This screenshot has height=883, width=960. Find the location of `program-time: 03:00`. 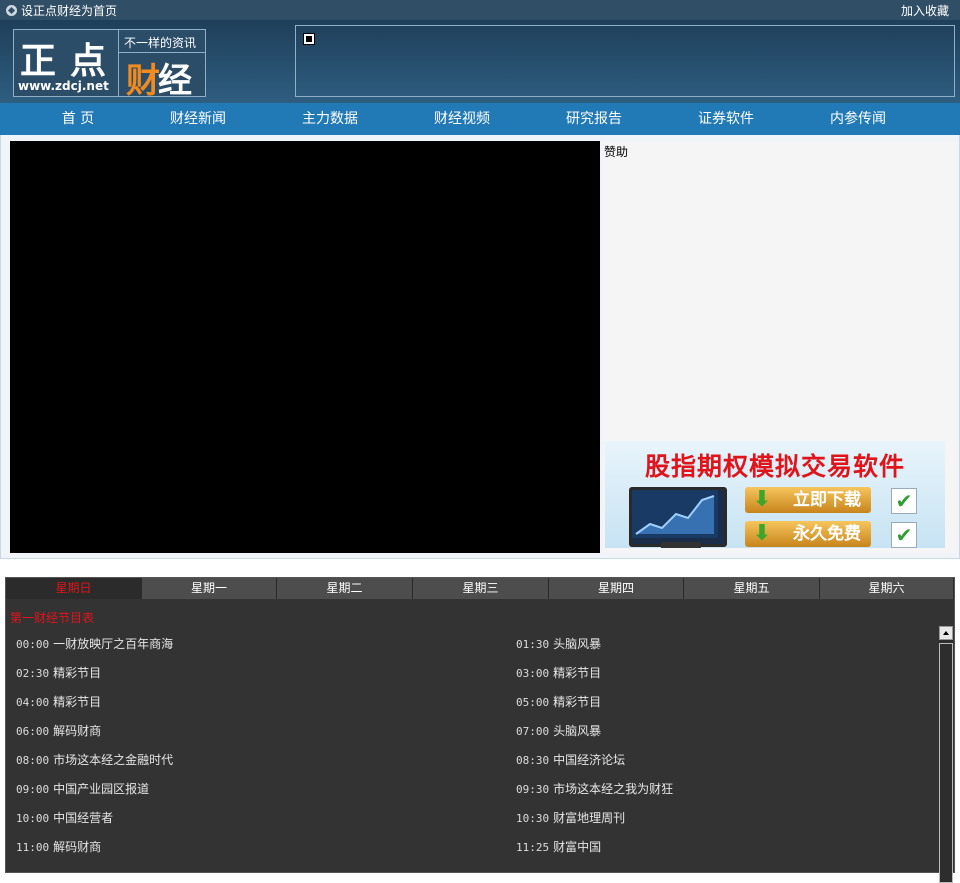

program-time: 03:00 is located at coordinates (533, 673).